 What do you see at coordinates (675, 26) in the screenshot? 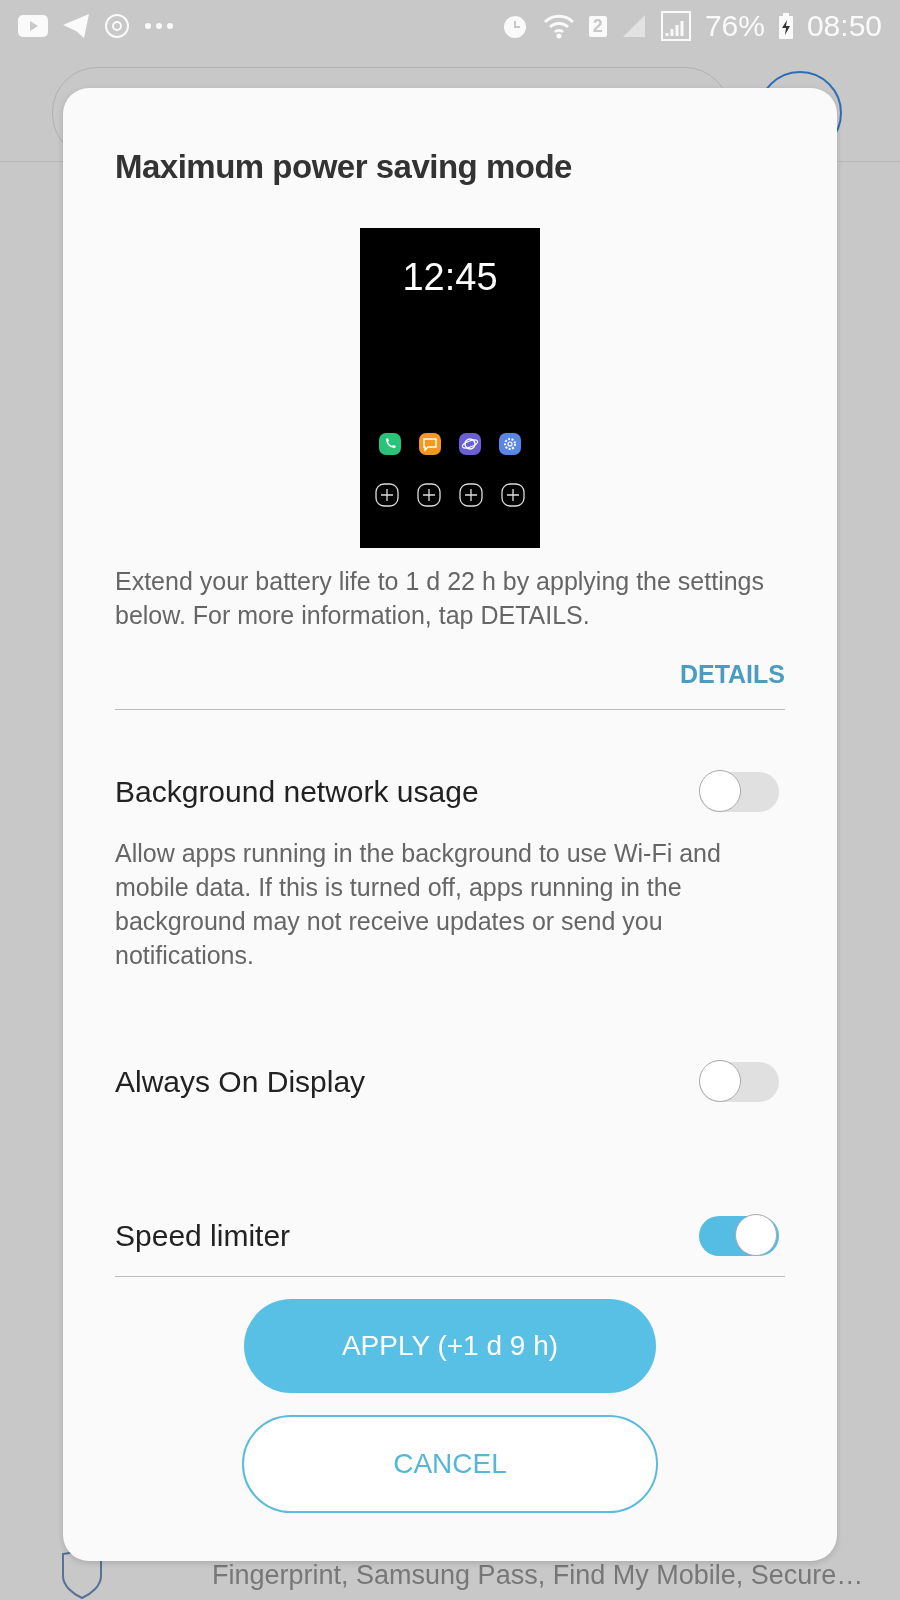
I see `signal-icon` at bounding box center [675, 26].